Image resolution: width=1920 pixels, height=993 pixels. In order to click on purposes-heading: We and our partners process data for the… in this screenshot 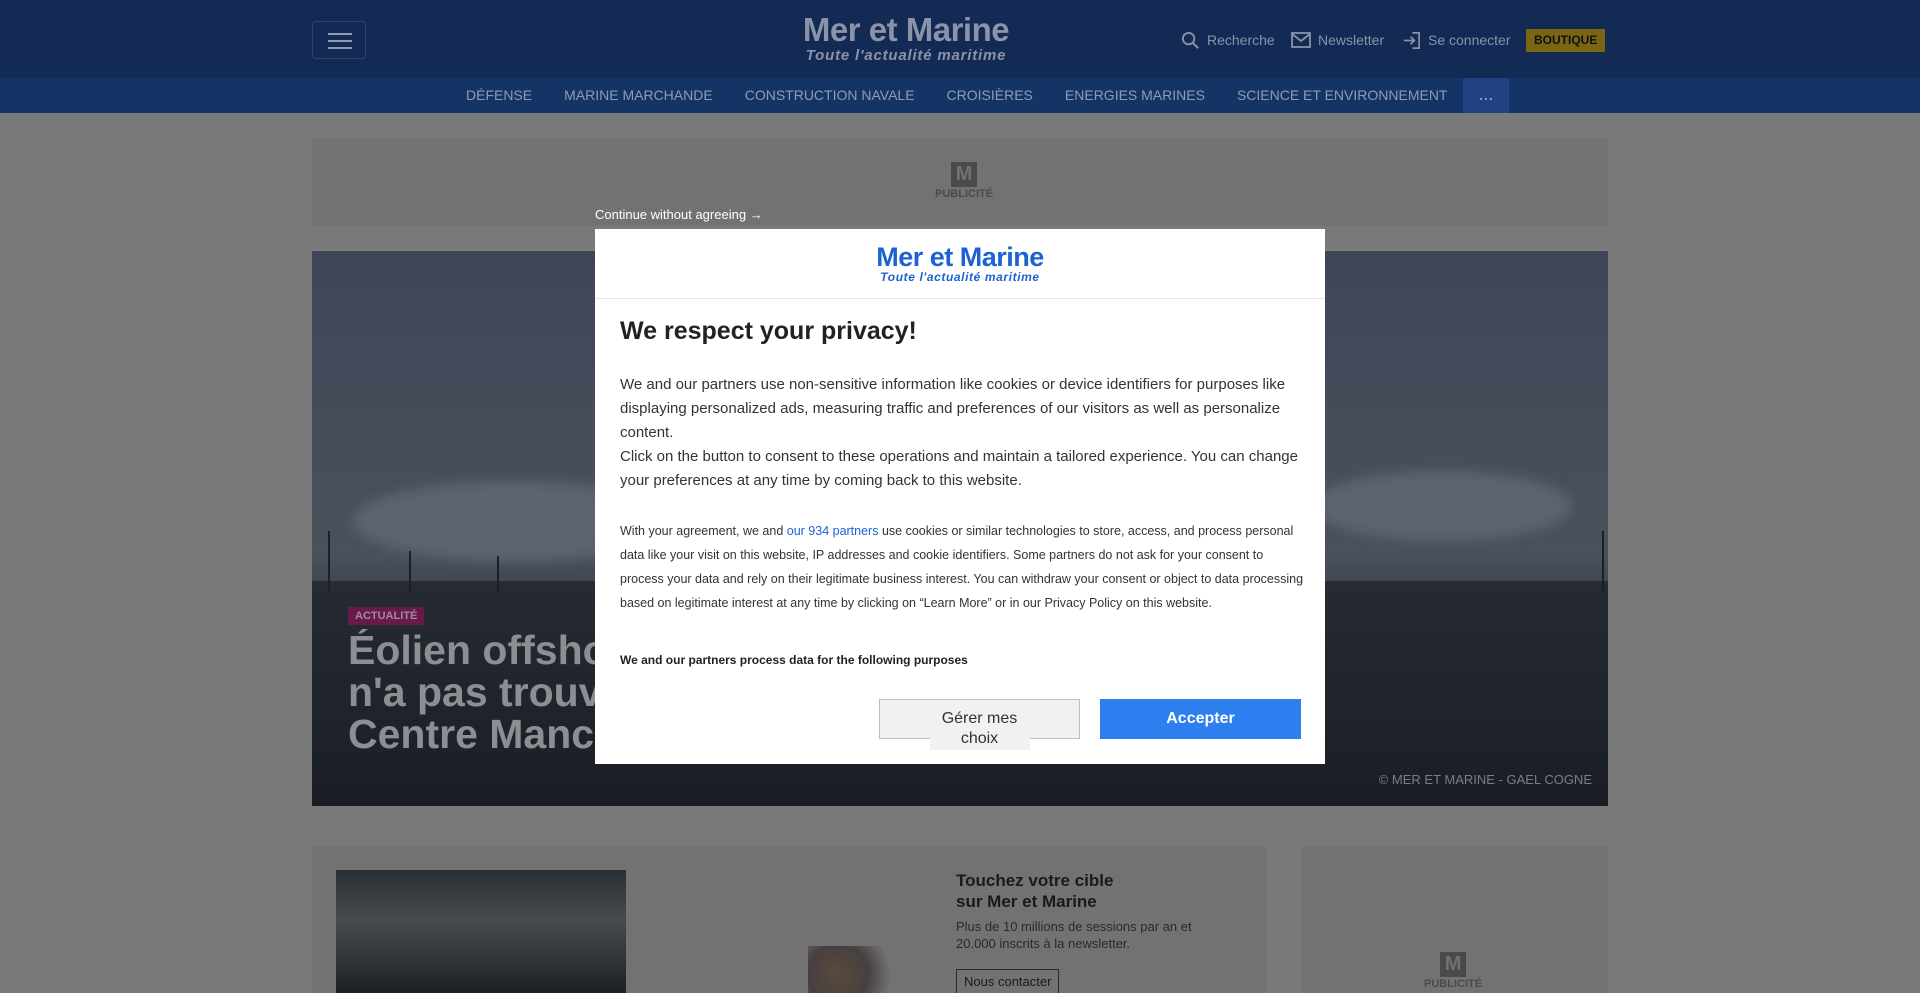, I will do `click(794, 660)`.